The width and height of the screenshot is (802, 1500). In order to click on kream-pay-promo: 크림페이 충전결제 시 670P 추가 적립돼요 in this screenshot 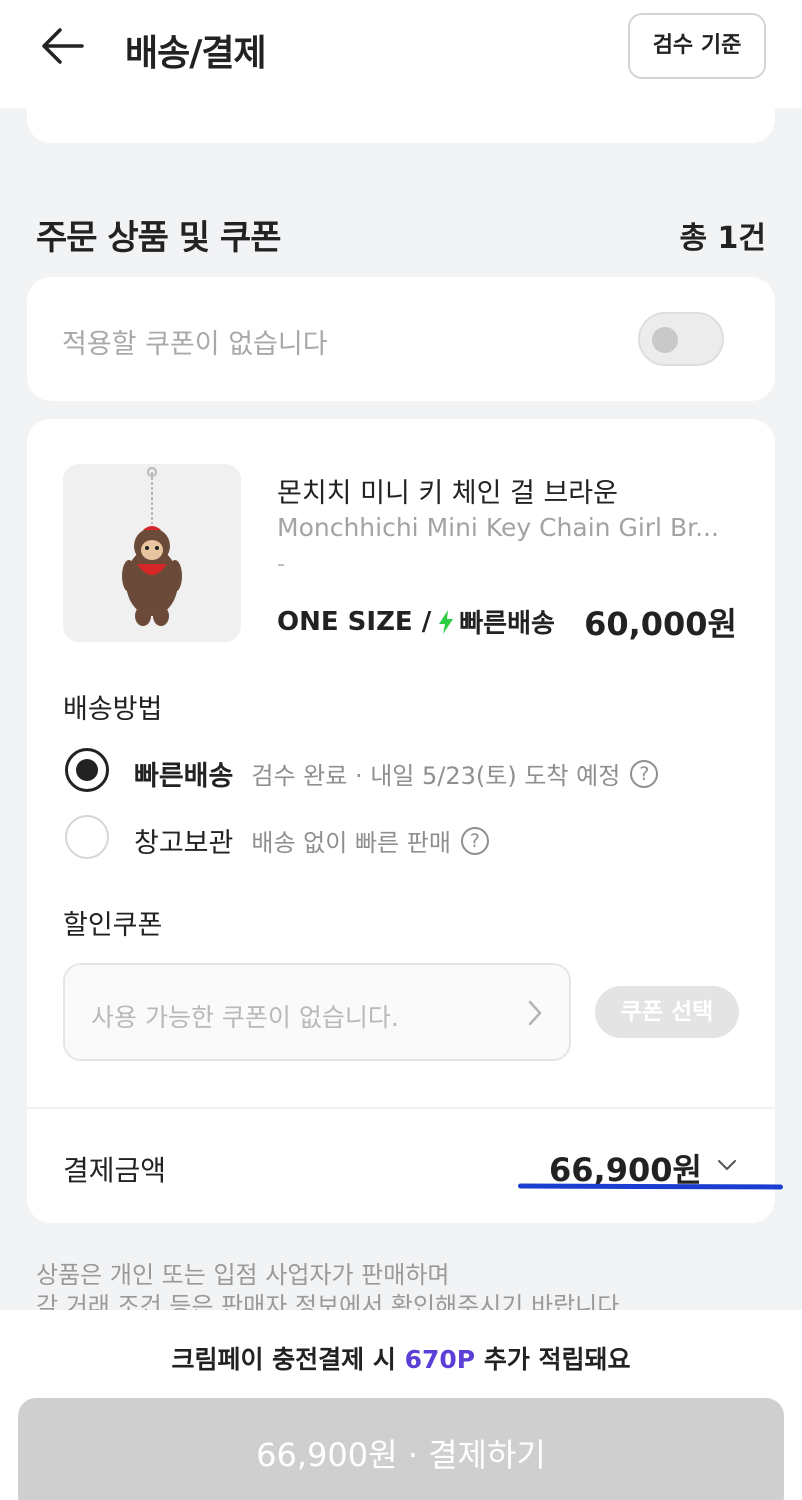, I will do `click(401, 1358)`.